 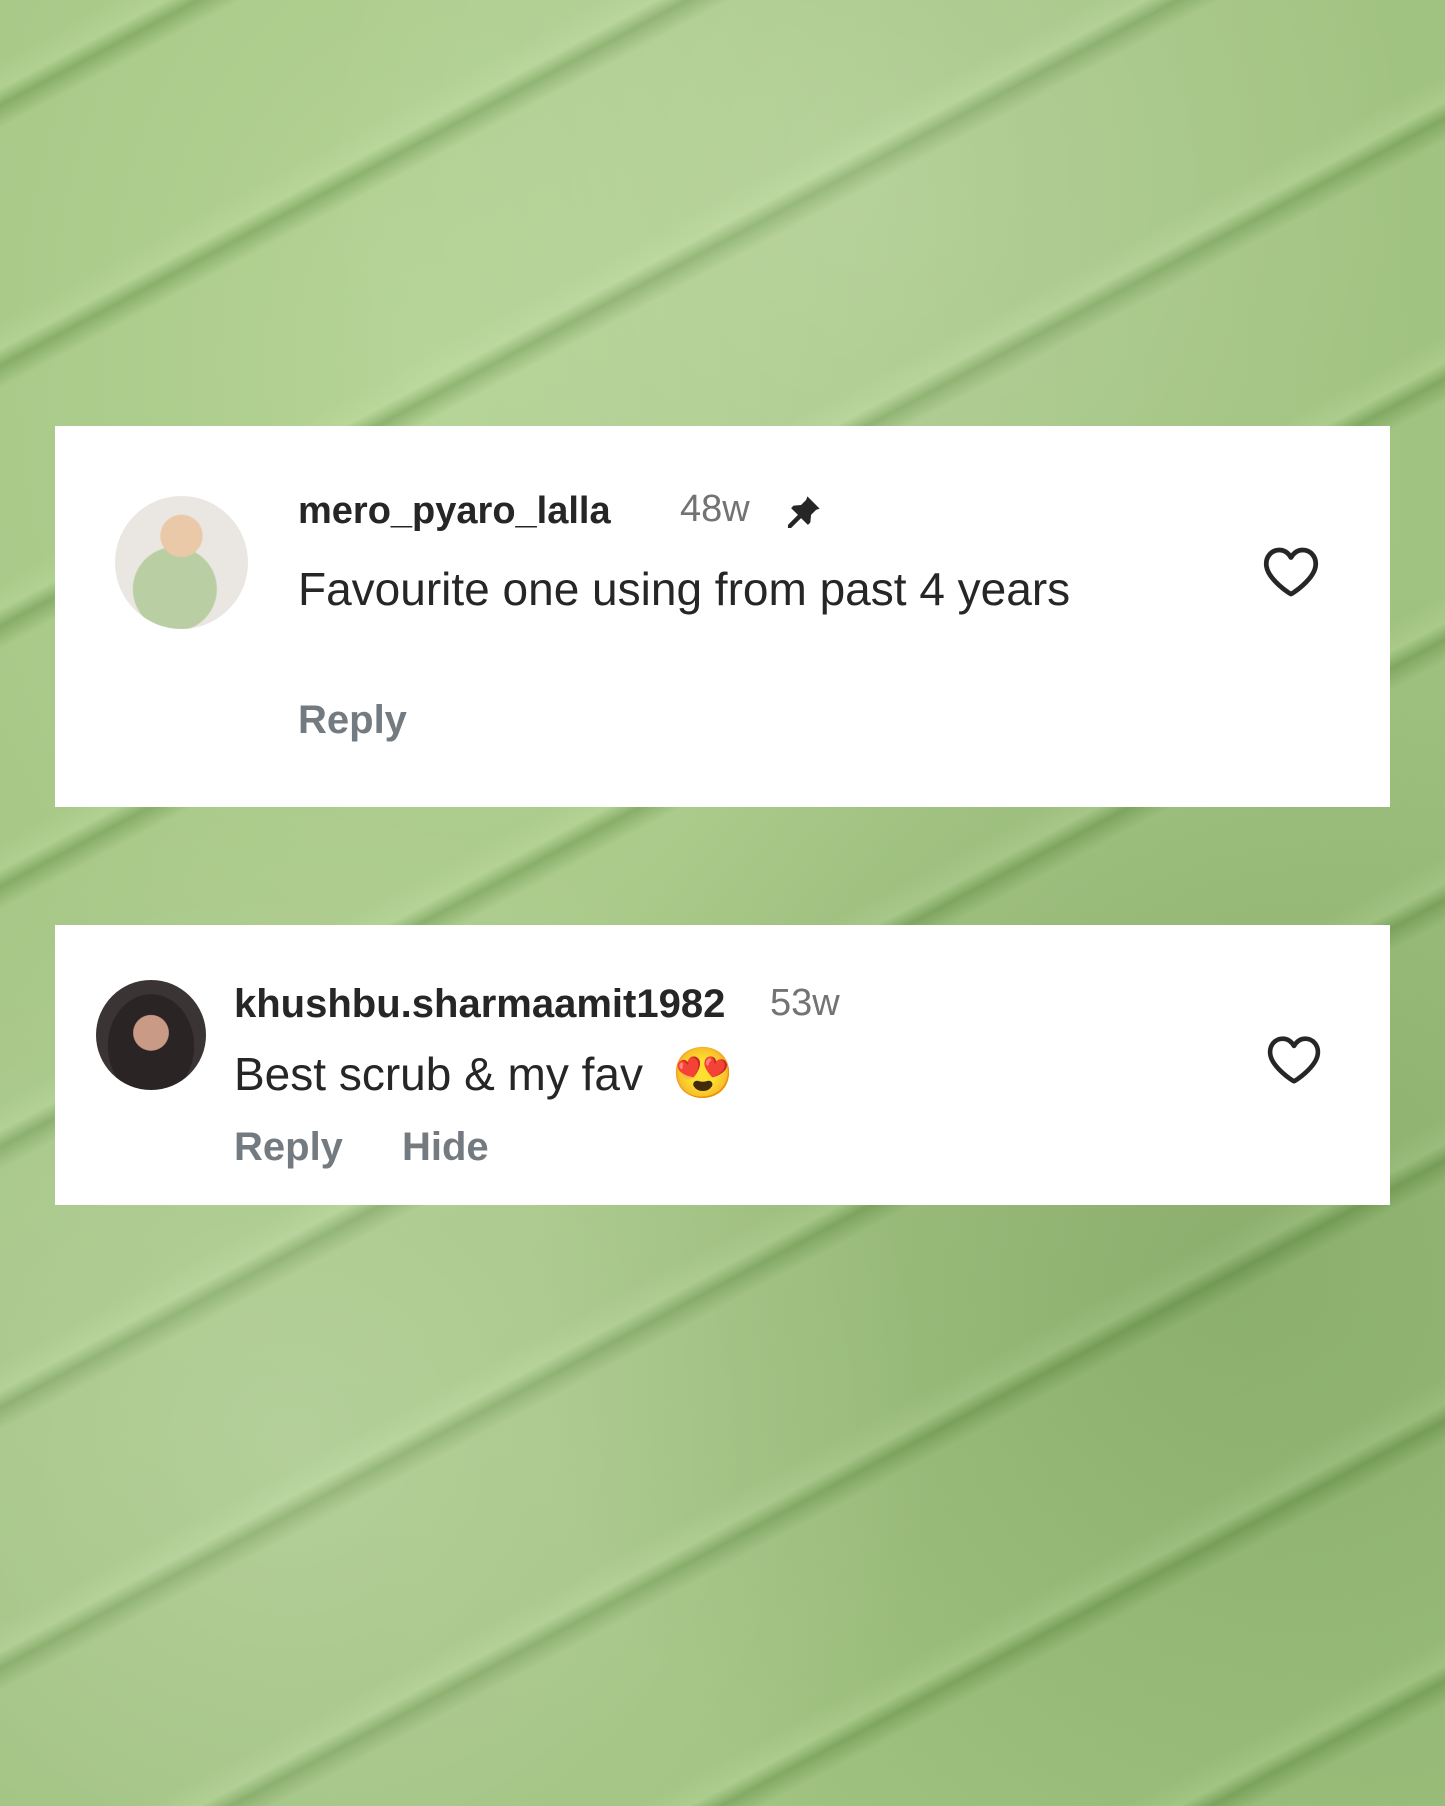 I want to click on comment-text: Best scrub & my fav 😍, so click(x=484, y=1073).